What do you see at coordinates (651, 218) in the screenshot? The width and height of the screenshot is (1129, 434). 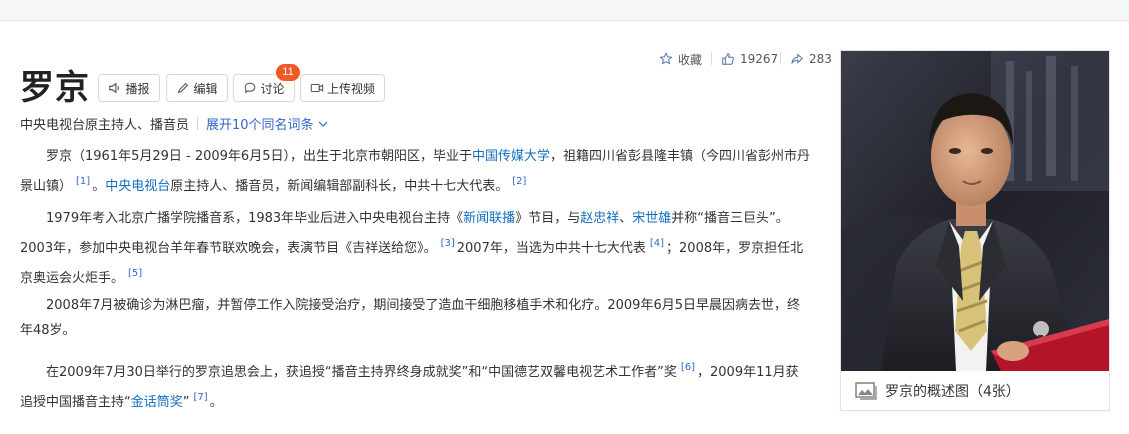 I see `link-song-shixiong: 宋世雄` at bounding box center [651, 218].